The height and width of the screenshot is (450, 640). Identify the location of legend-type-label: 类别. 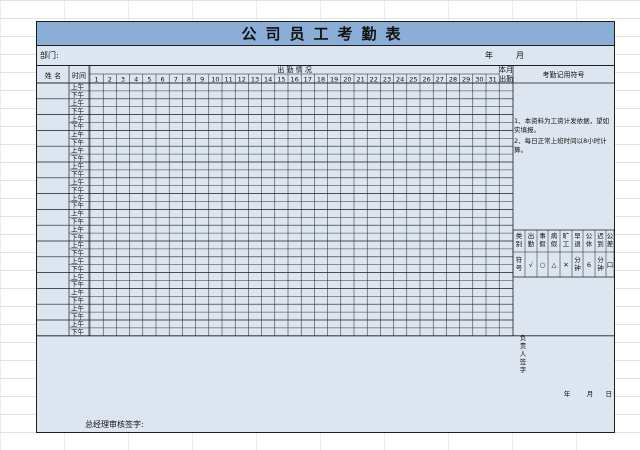
(519, 239).